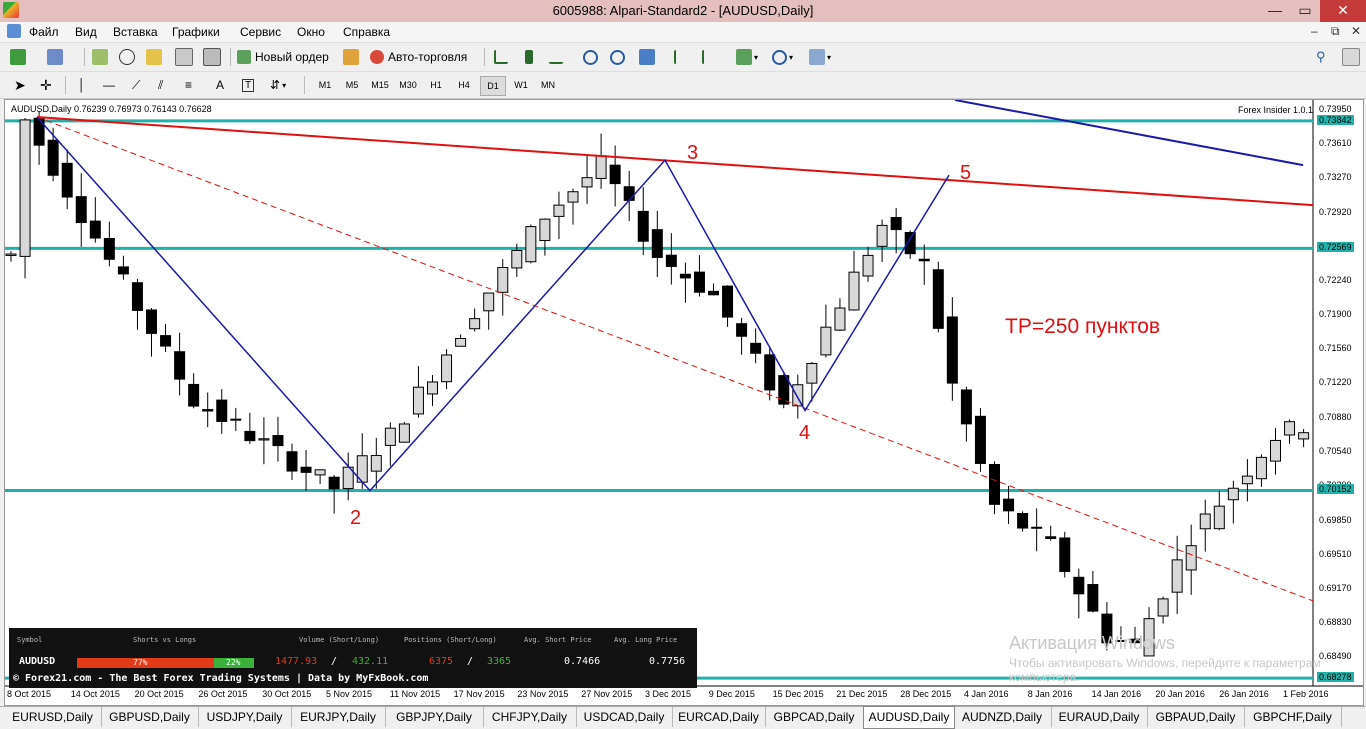 The height and width of the screenshot is (729, 1366). Describe the element at coordinates (248, 85) in the screenshot. I see `text-label-button: T` at that location.